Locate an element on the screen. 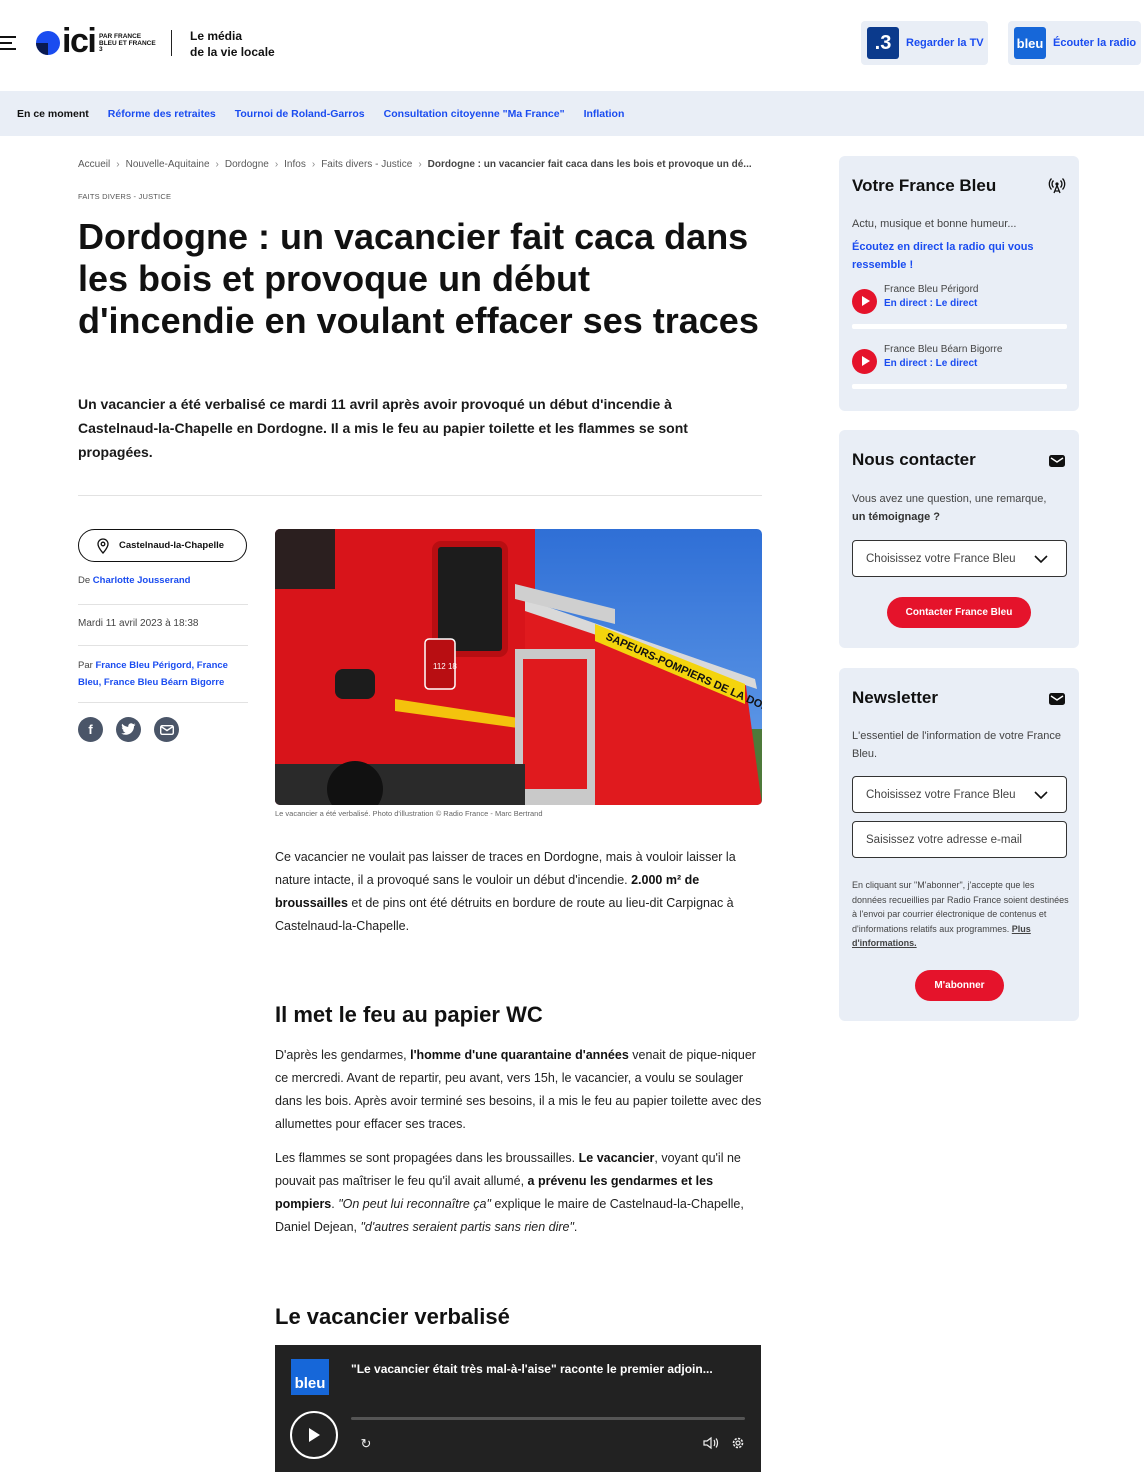 The image size is (1144, 1472). author-prefix: De is located at coordinates (84, 580).